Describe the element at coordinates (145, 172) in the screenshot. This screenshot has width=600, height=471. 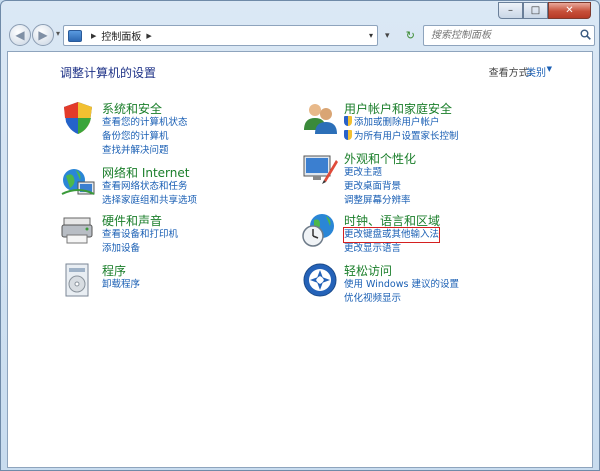
I see `category-title: 网络和 Internet` at that location.